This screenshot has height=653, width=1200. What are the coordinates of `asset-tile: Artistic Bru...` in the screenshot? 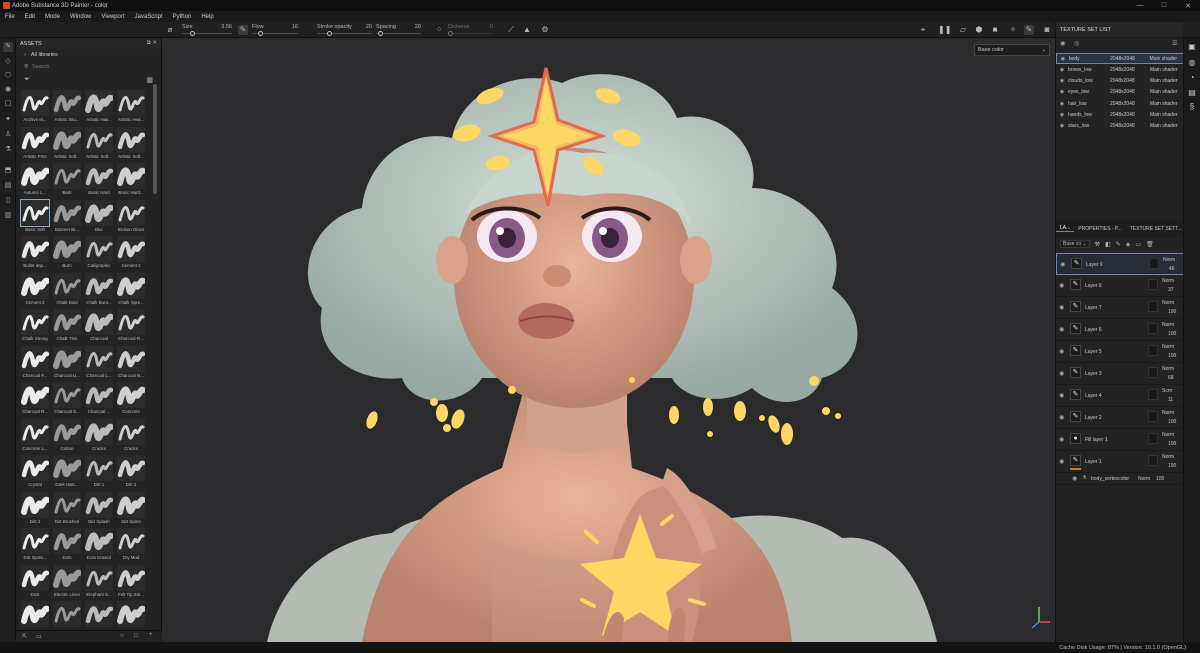 It's located at (67, 108).